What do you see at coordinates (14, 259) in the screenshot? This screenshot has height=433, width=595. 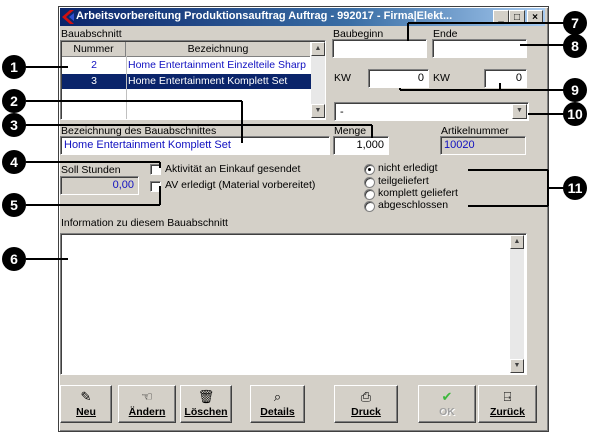 I see `callout-marker: 6` at bounding box center [14, 259].